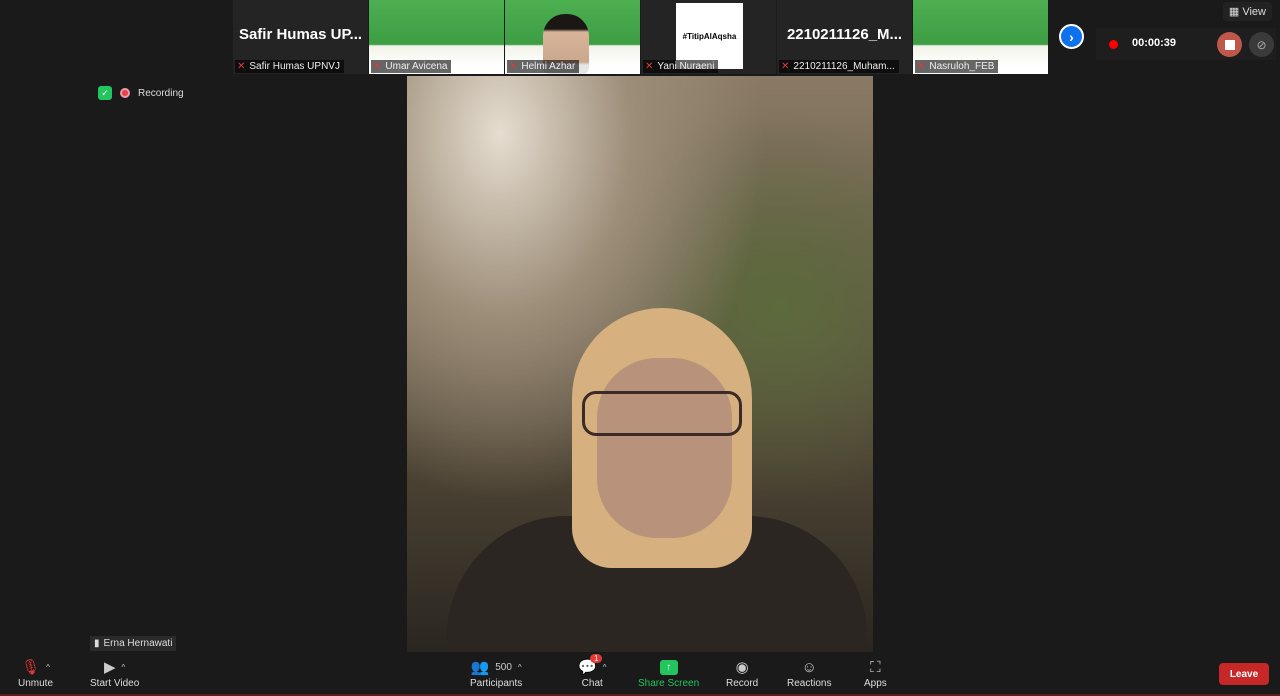 The image size is (1280, 696). What do you see at coordinates (1113, 44) in the screenshot?
I see `recording-dot-icon` at bounding box center [1113, 44].